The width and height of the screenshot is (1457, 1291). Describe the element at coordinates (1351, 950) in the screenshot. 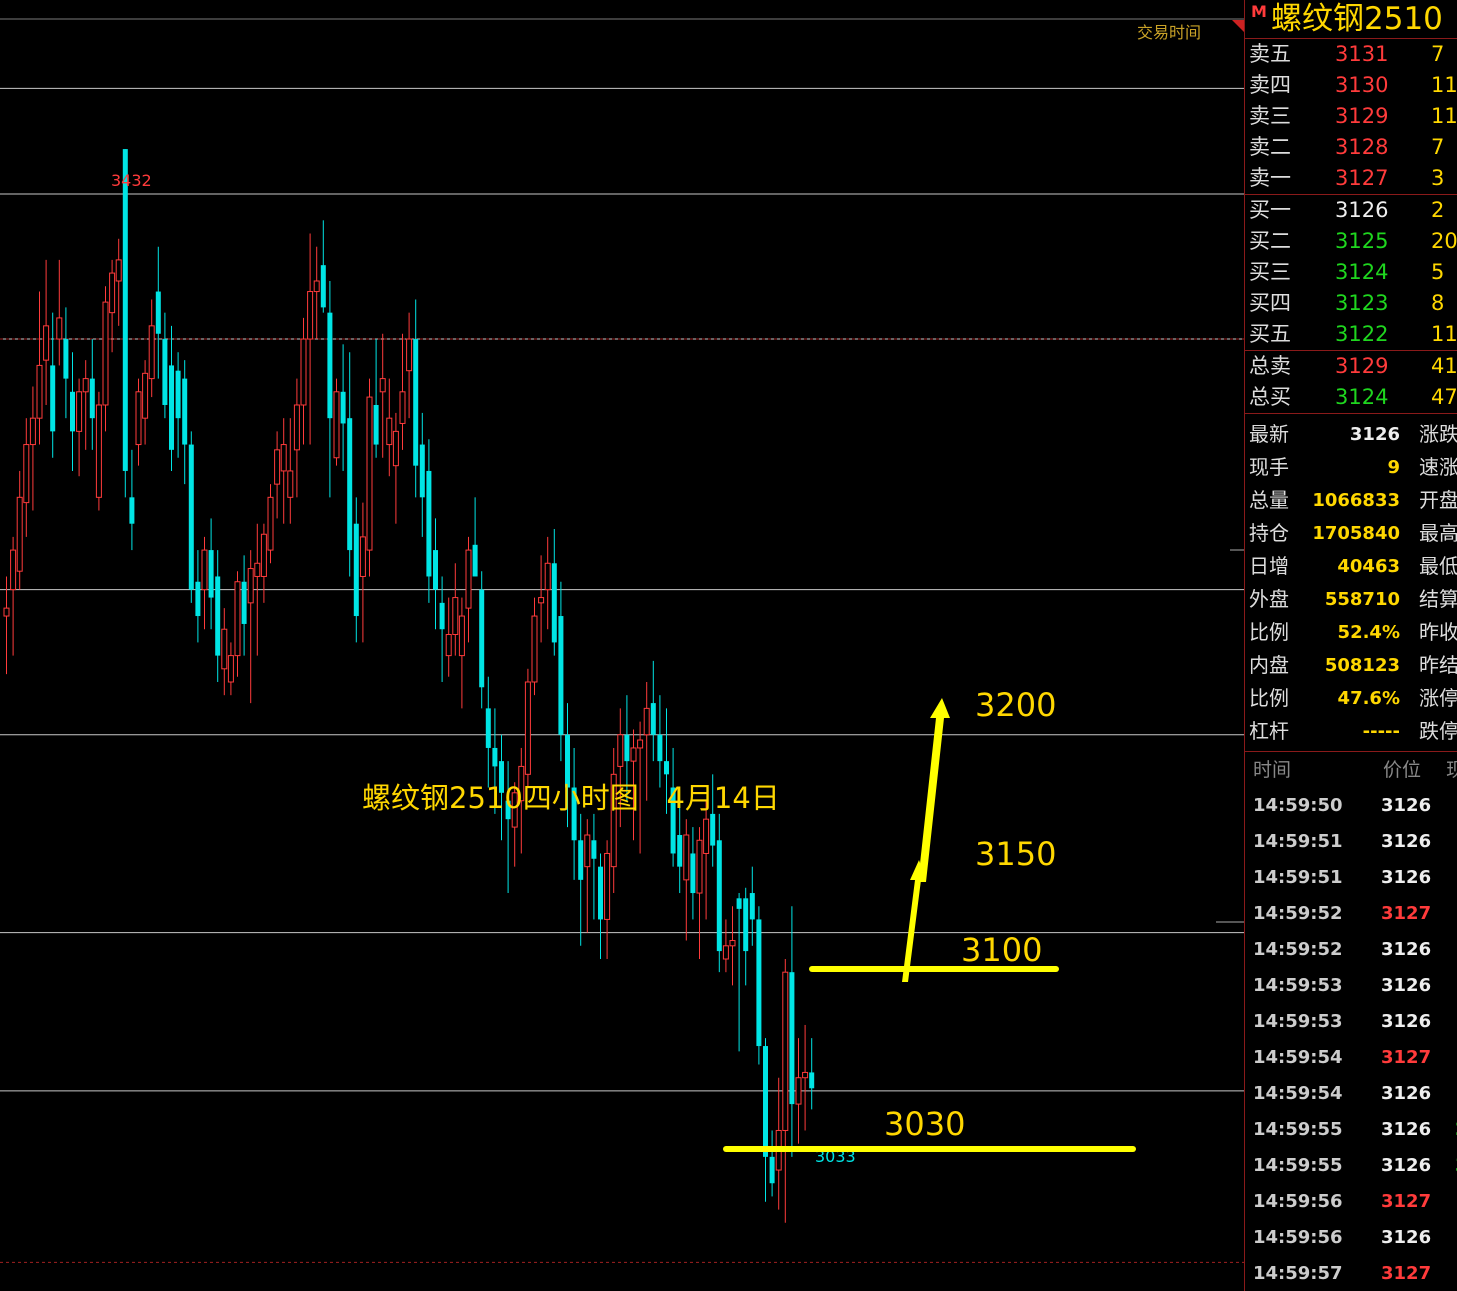

I see `tick-row: 14:59:52 3126` at that location.